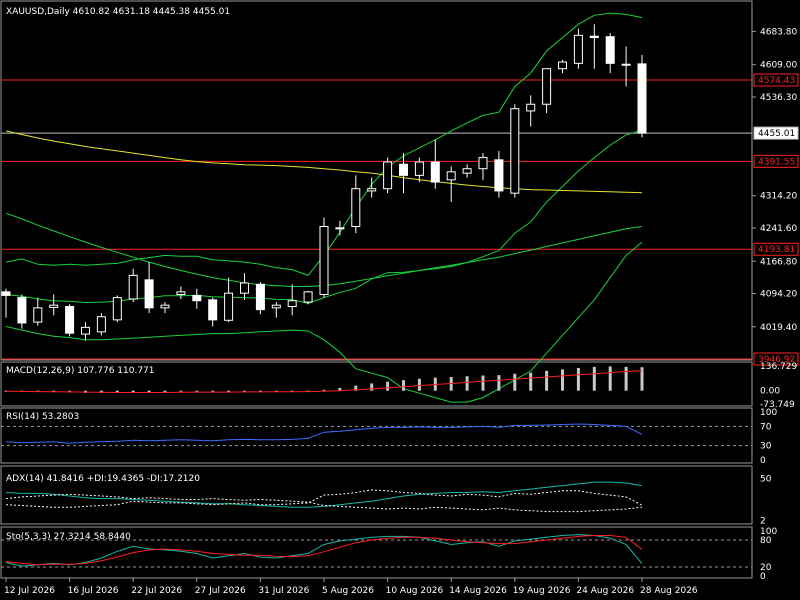 This screenshot has width=800, height=600. Describe the element at coordinates (348, 591) in the screenshot. I see `x-axis-tick-label: 5 Aug 2026` at that location.